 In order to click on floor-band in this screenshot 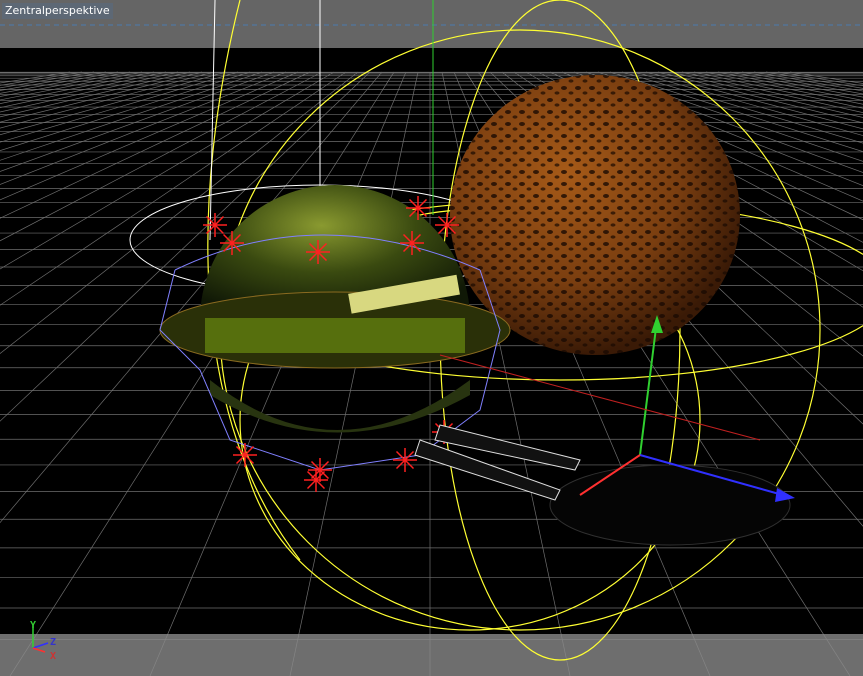, I will do `click(431, 655)`.